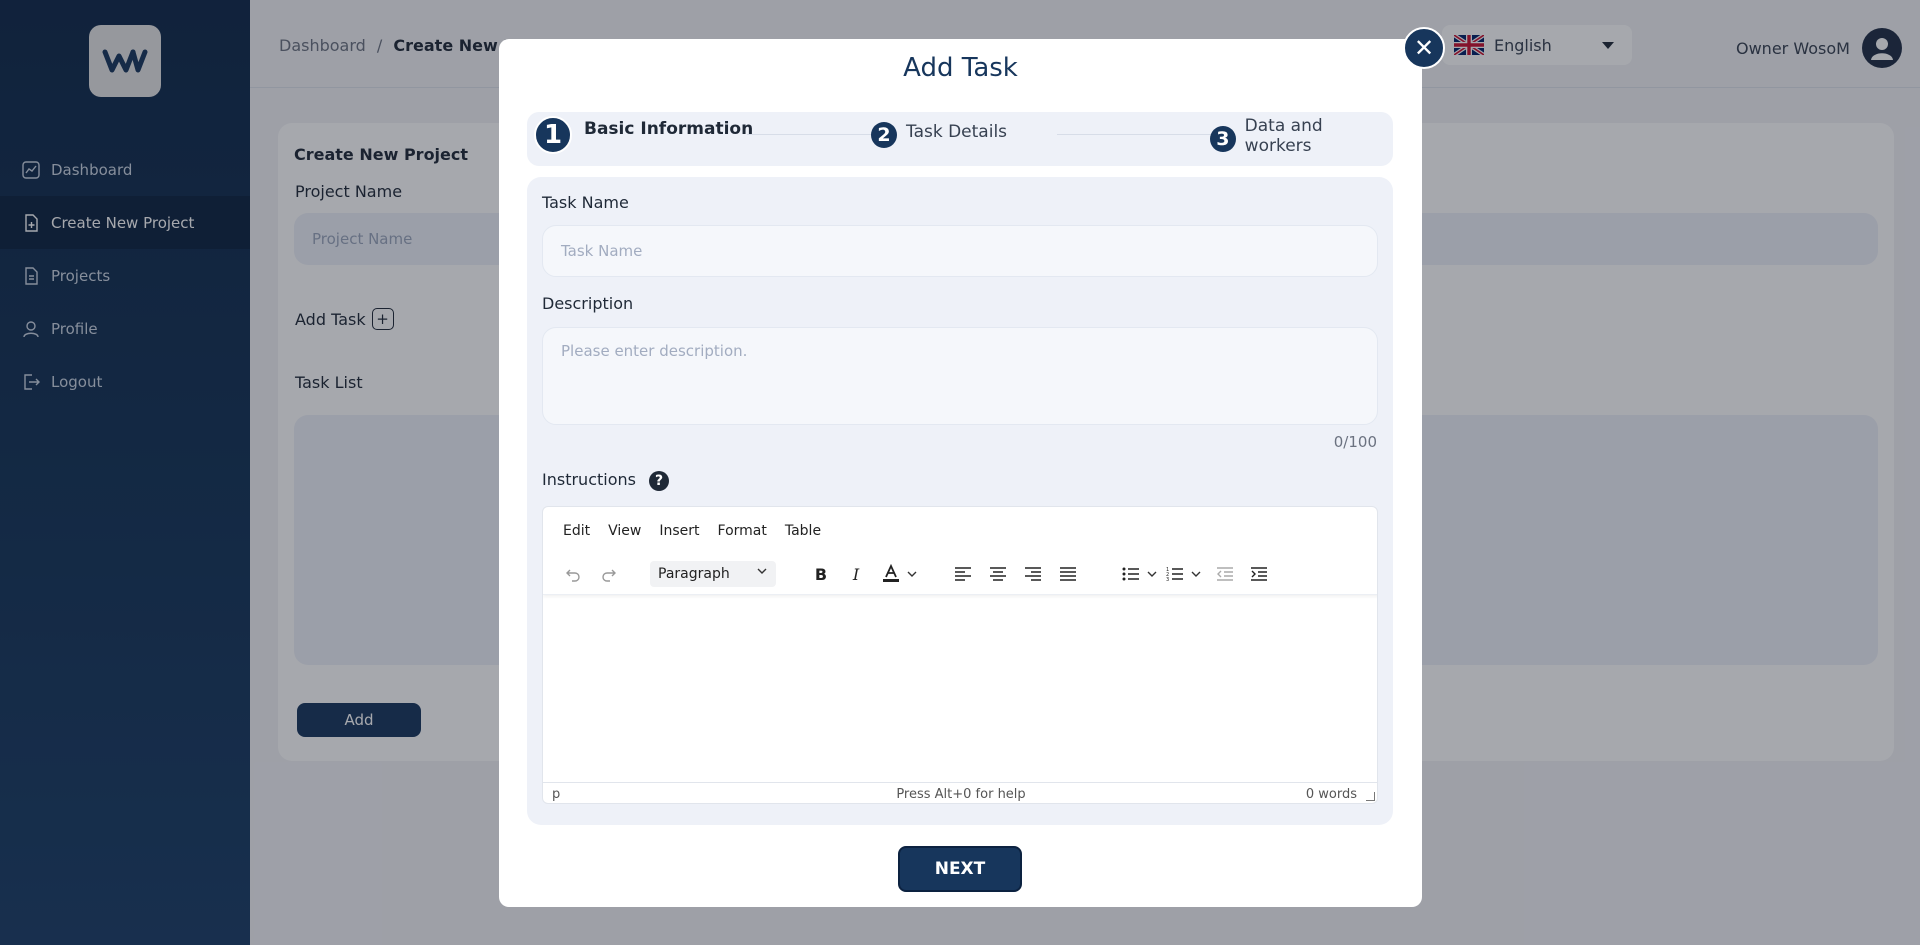 This screenshot has width=1920, height=945. I want to click on menu-format: Format, so click(742, 531).